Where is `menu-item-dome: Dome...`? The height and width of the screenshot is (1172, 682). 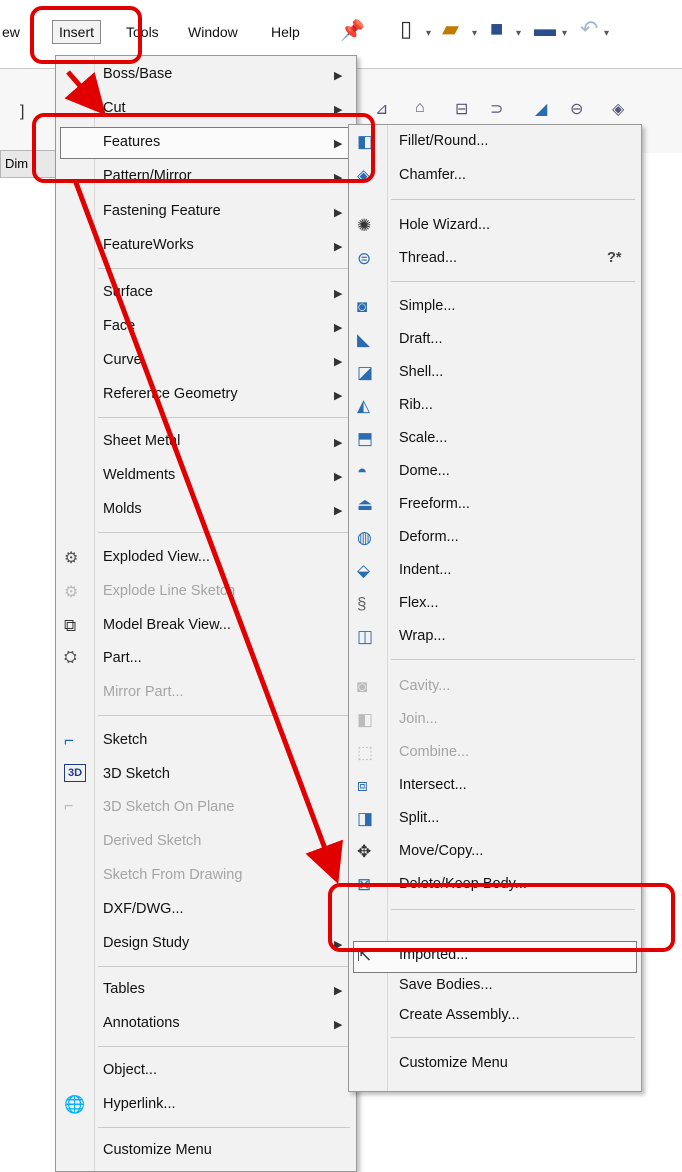
menu-item-dome: Dome... is located at coordinates (424, 471).